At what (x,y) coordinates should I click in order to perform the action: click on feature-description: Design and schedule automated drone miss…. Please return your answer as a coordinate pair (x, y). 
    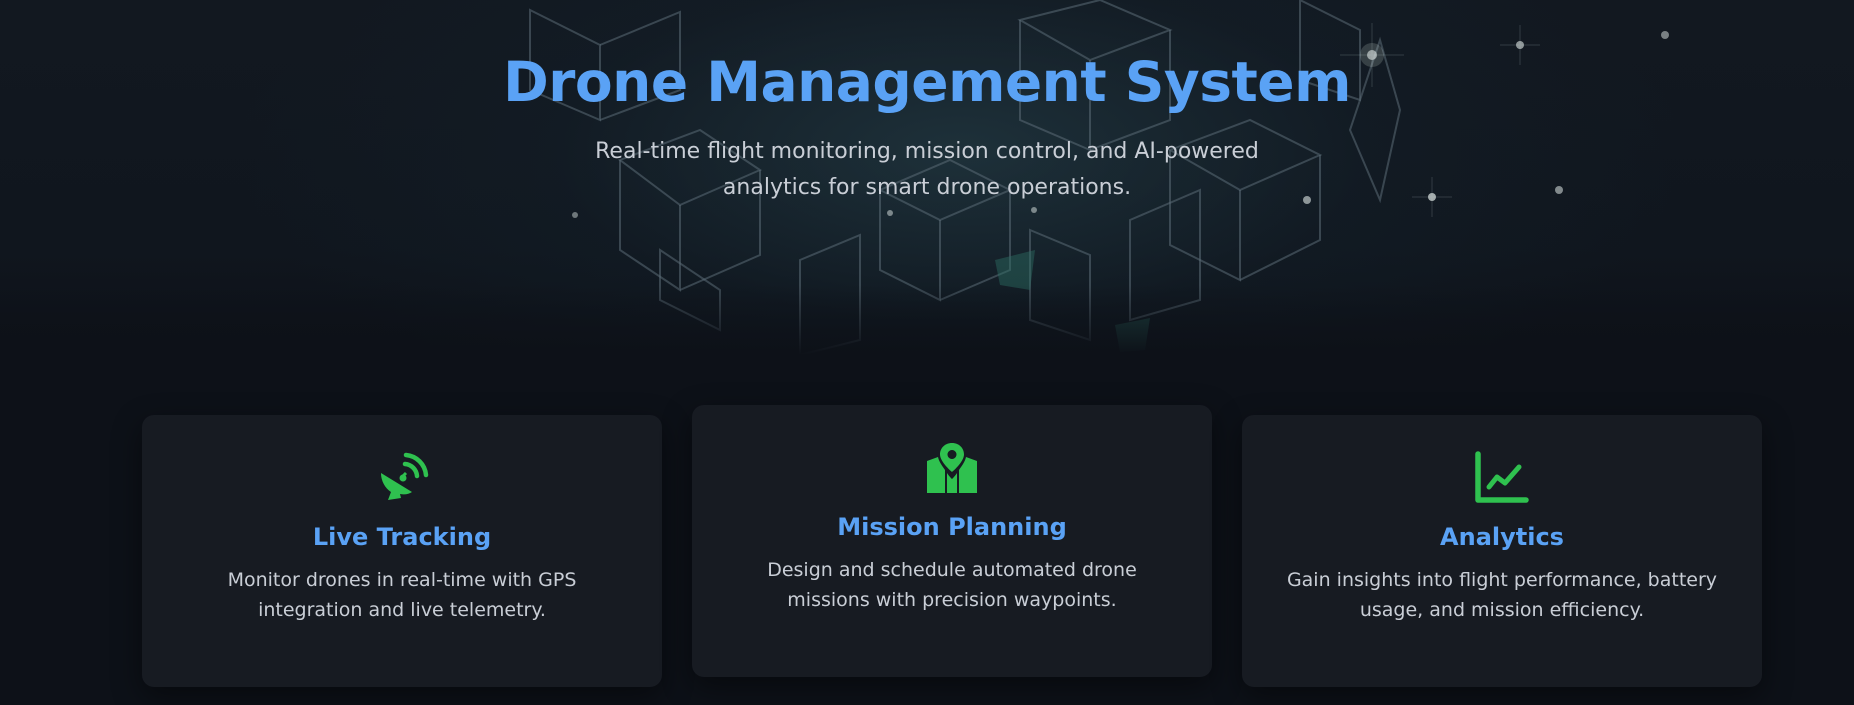
    Looking at the image, I should click on (952, 585).